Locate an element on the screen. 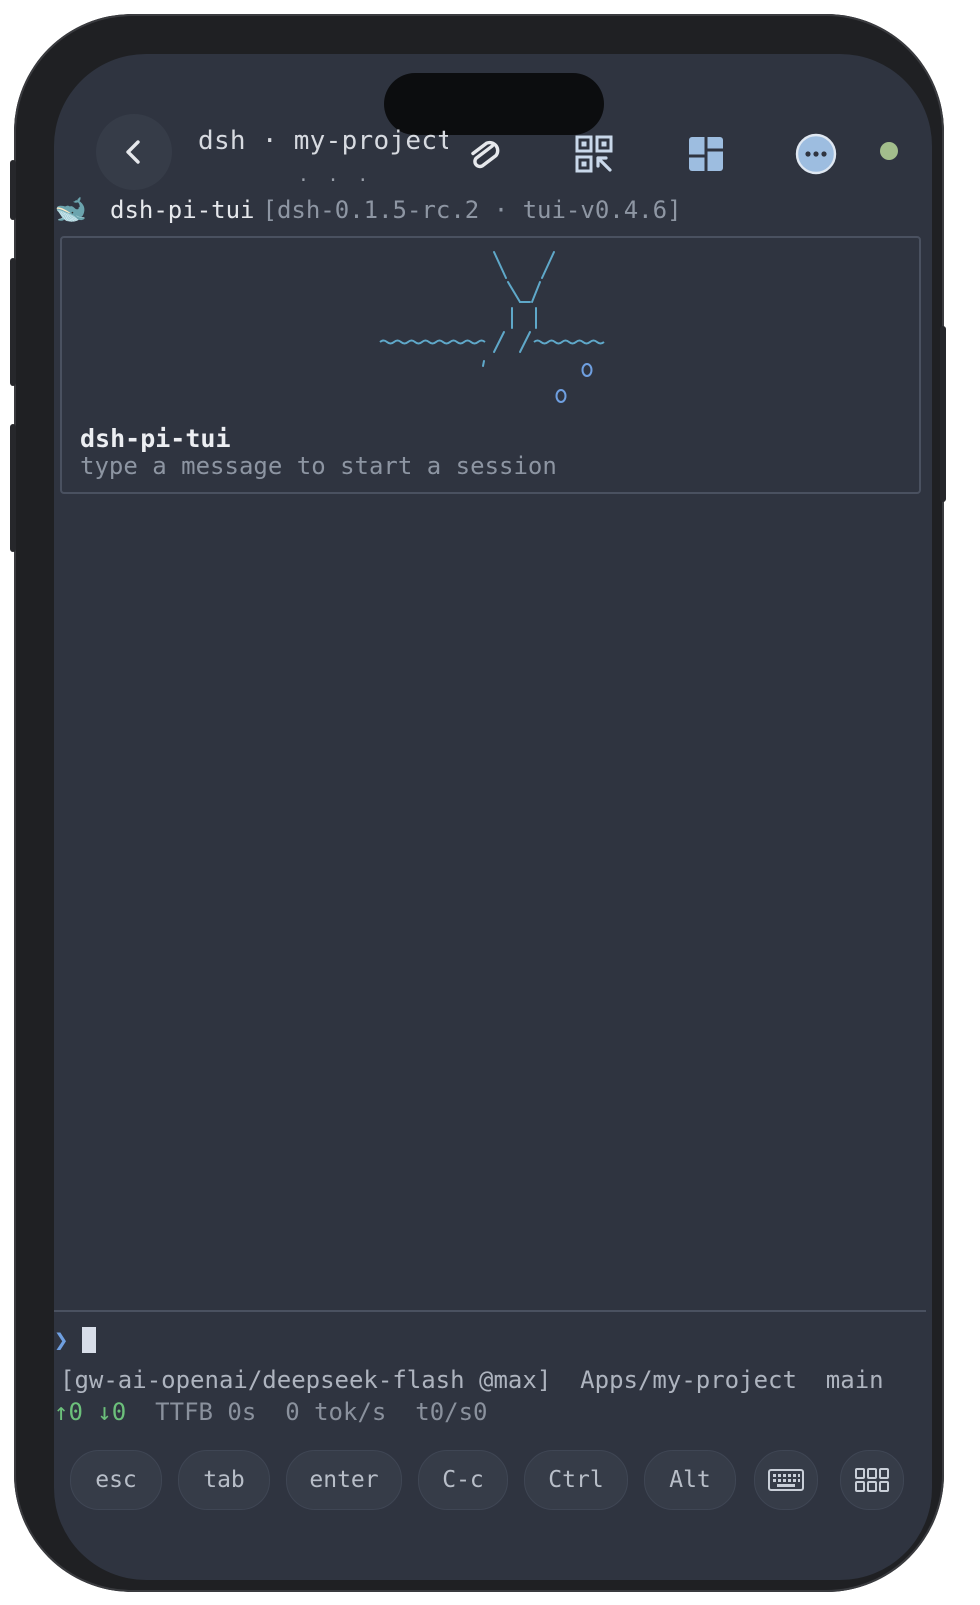  key-enter: enter is located at coordinates (344, 1480).